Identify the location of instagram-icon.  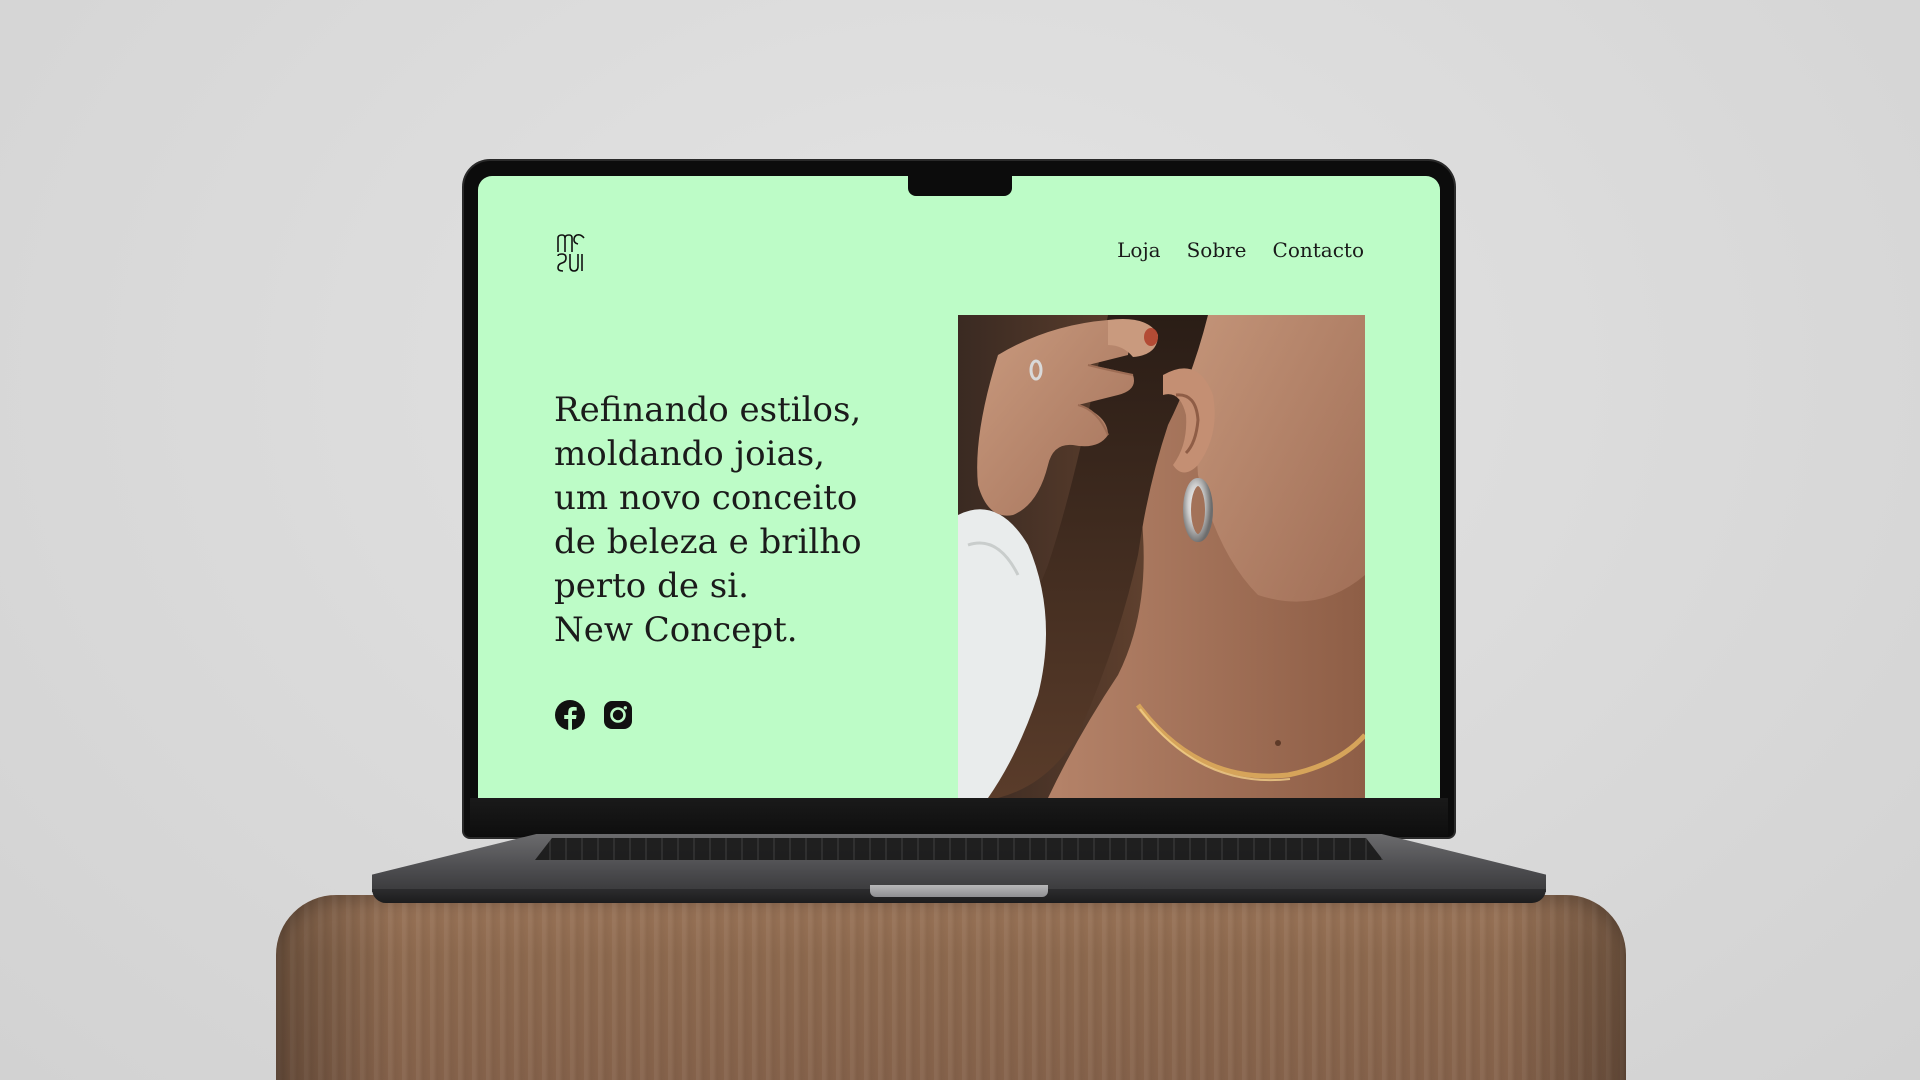
(618, 715).